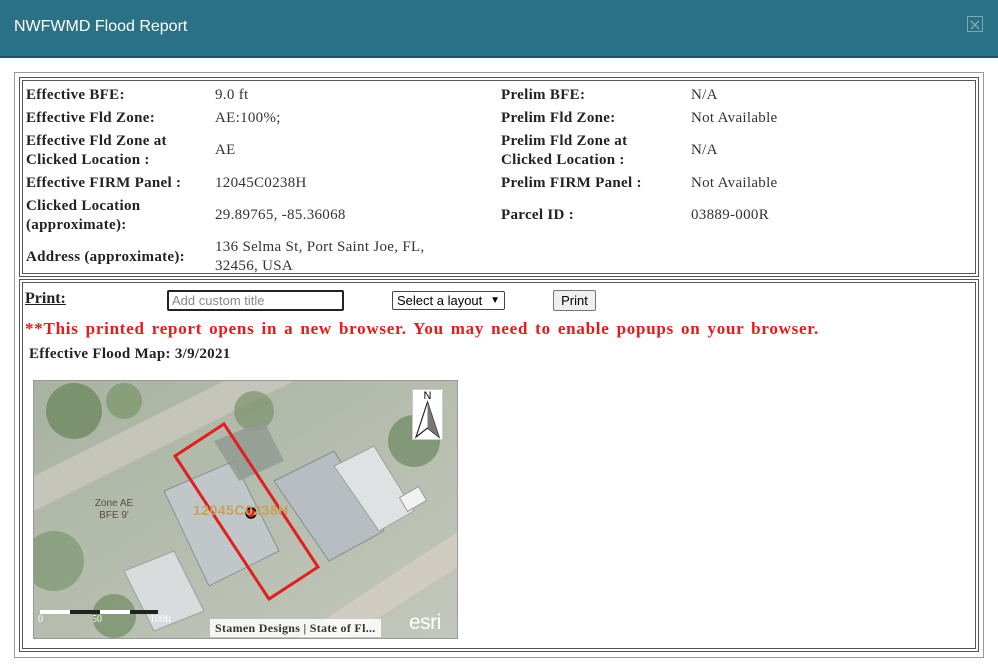 The width and height of the screenshot is (998, 670). What do you see at coordinates (254, 266) in the screenshot?
I see `address-value-line2: 32456, USA` at bounding box center [254, 266].